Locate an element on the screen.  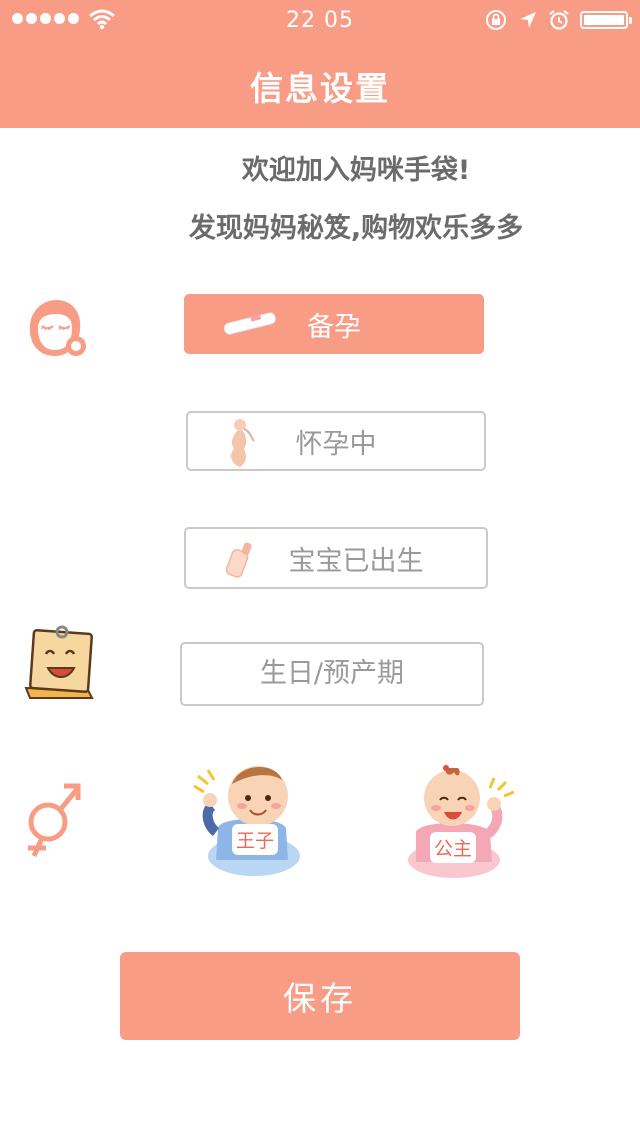
rotation-lock-icon is located at coordinates (496, 20).